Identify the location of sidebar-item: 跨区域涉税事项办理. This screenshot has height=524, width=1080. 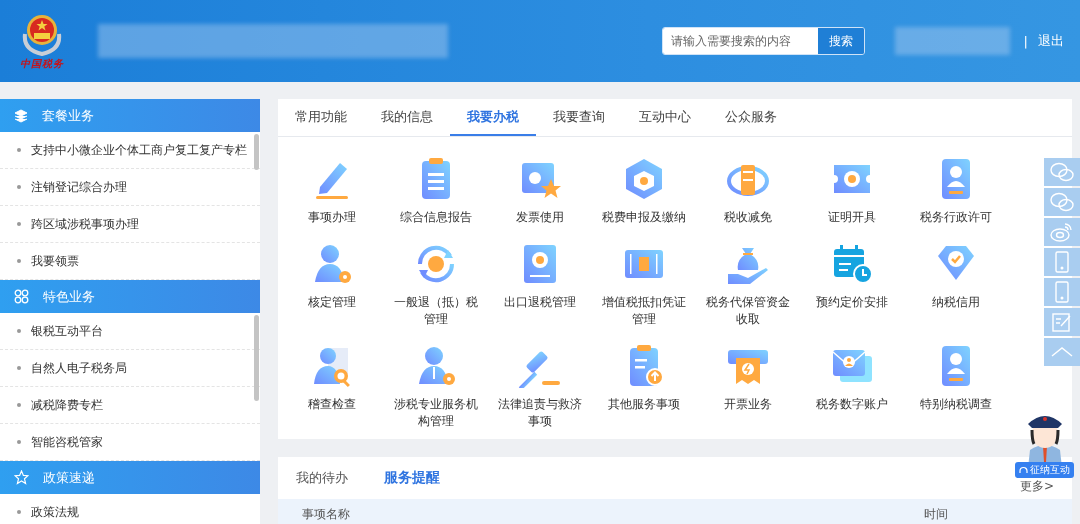
(130, 224).